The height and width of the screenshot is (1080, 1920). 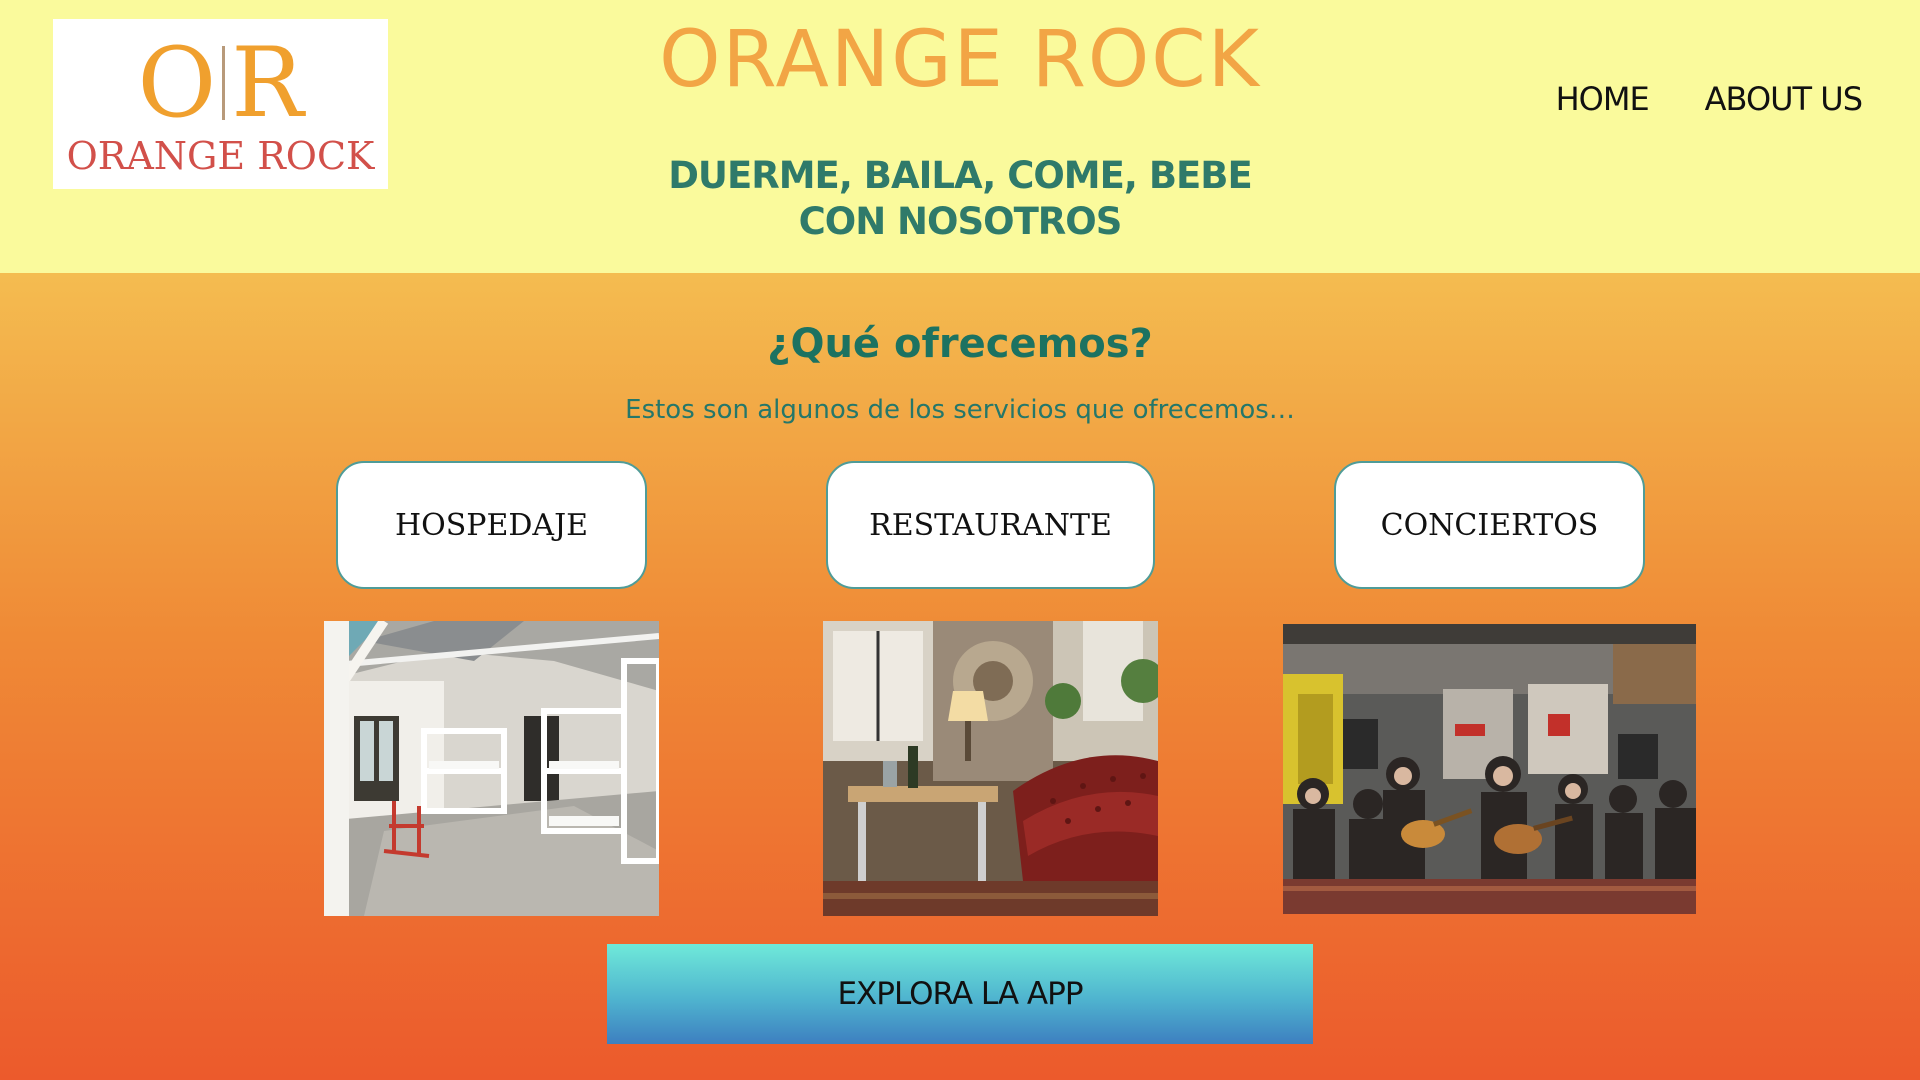 What do you see at coordinates (960, 994) in the screenshot?
I see `explore-app-button: EXPLORA LA APP` at bounding box center [960, 994].